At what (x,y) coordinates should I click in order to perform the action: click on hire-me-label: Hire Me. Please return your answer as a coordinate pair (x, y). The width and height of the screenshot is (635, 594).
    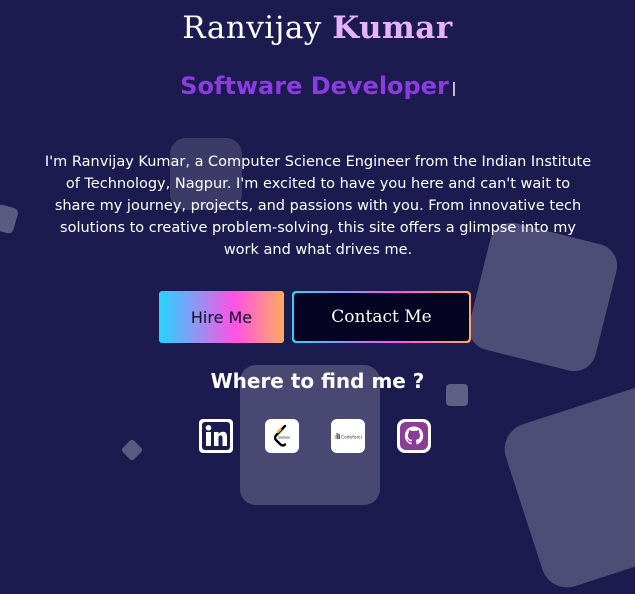
    Looking at the image, I should click on (221, 317).